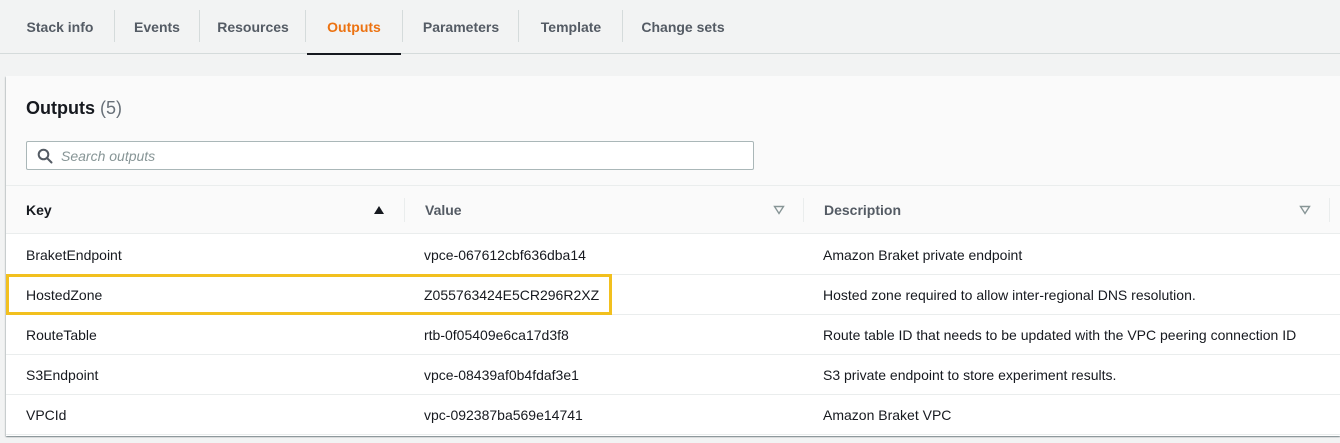  What do you see at coordinates (505, 255) in the screenshot?
I see `cell-value: vpce-067612cbf636dba14` at bounding box center [505, 255].